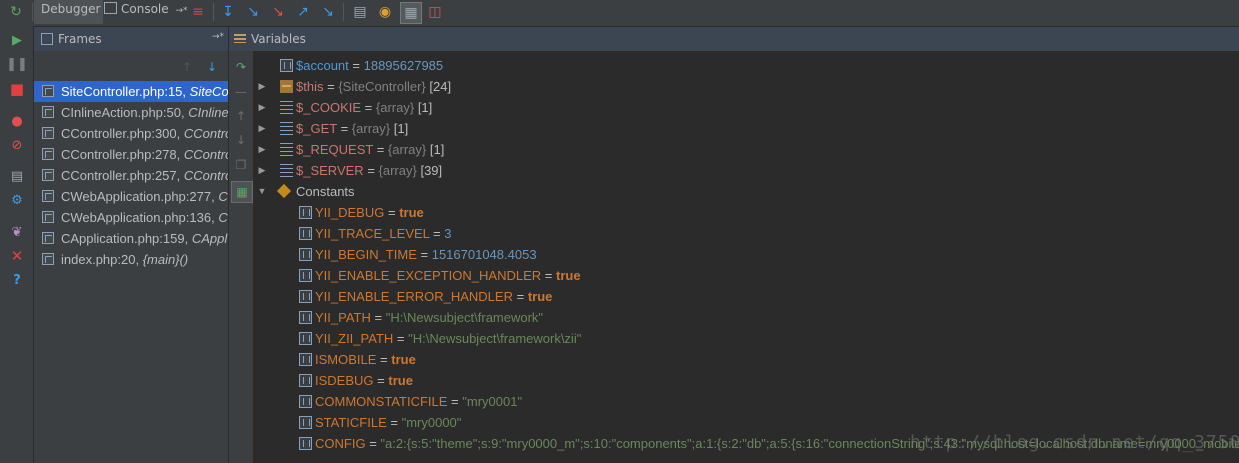 The image size is (1239, 463). What do you see at coordinates (360, 12) in the screenshot?
I see `evaluate-expression-icon: ▤` at bounding box center [360, 12].